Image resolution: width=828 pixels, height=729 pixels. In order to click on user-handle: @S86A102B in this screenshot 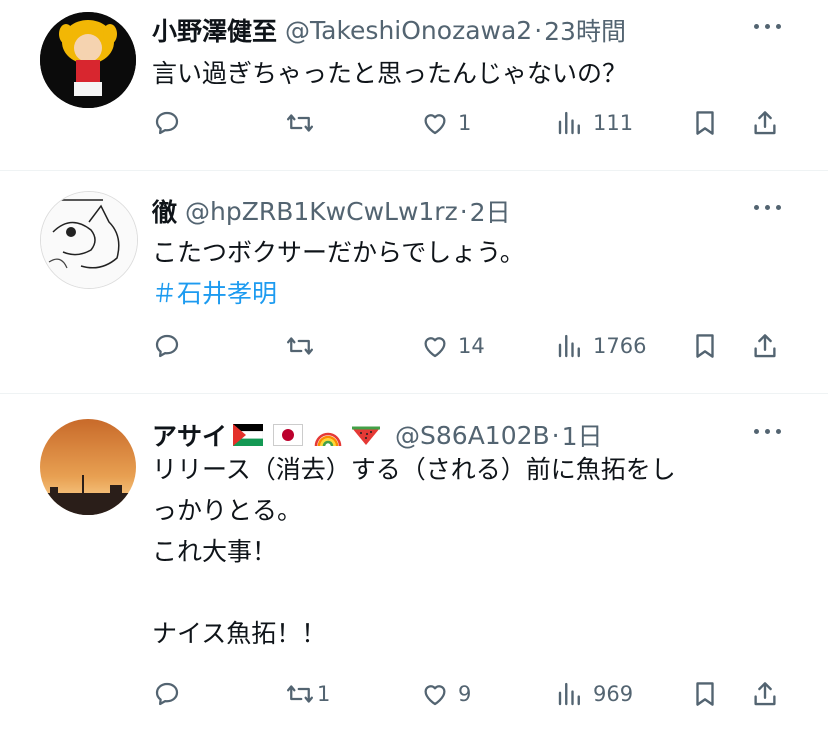, I will do `click(472, 435)`.